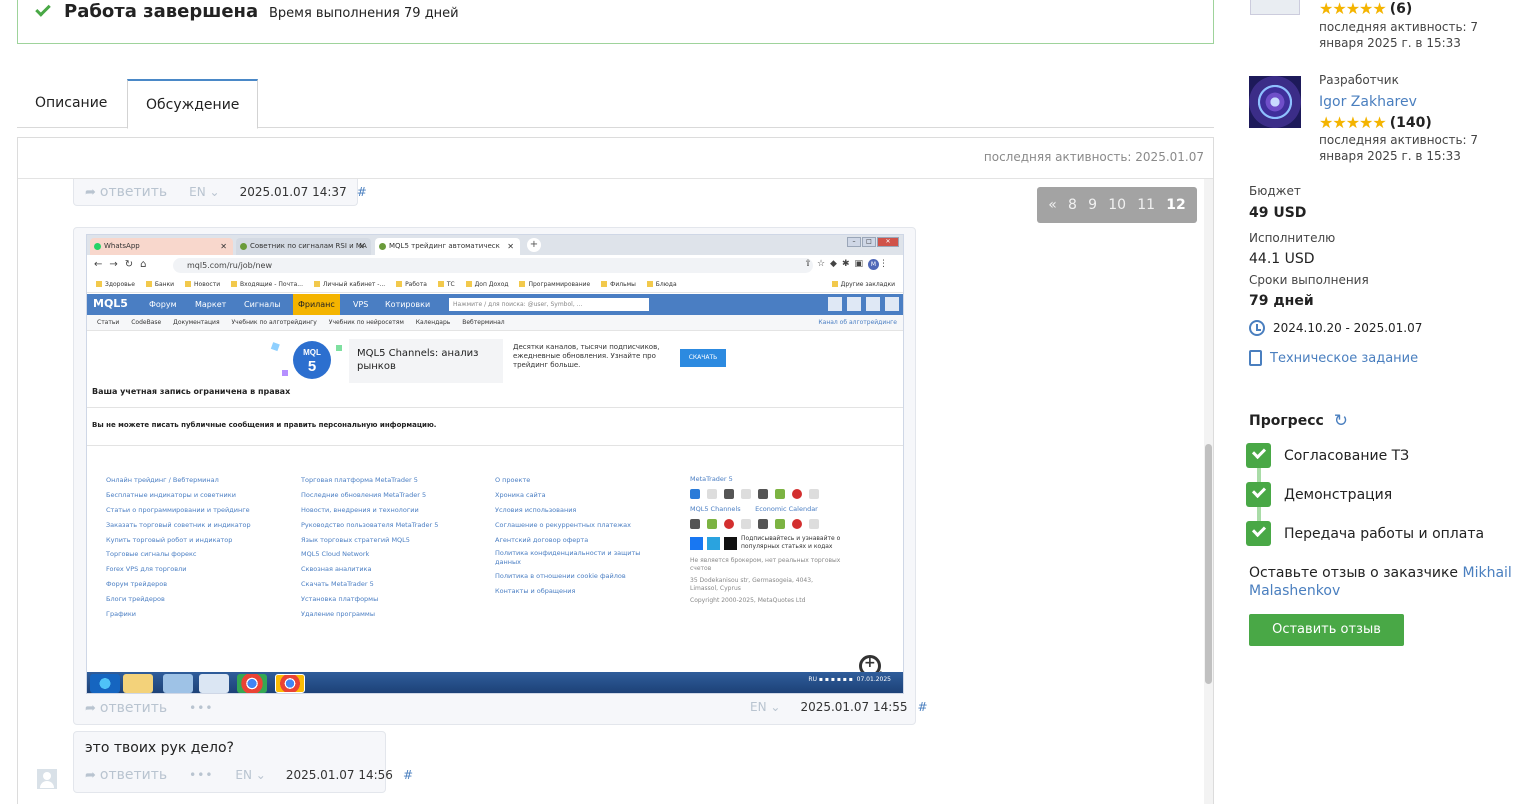 This screenshot has height=804, width=1524. What do you see at coordinates (713, 543) in the screenshot?
I see `telegram-icon` at bounding box center [713, 543].